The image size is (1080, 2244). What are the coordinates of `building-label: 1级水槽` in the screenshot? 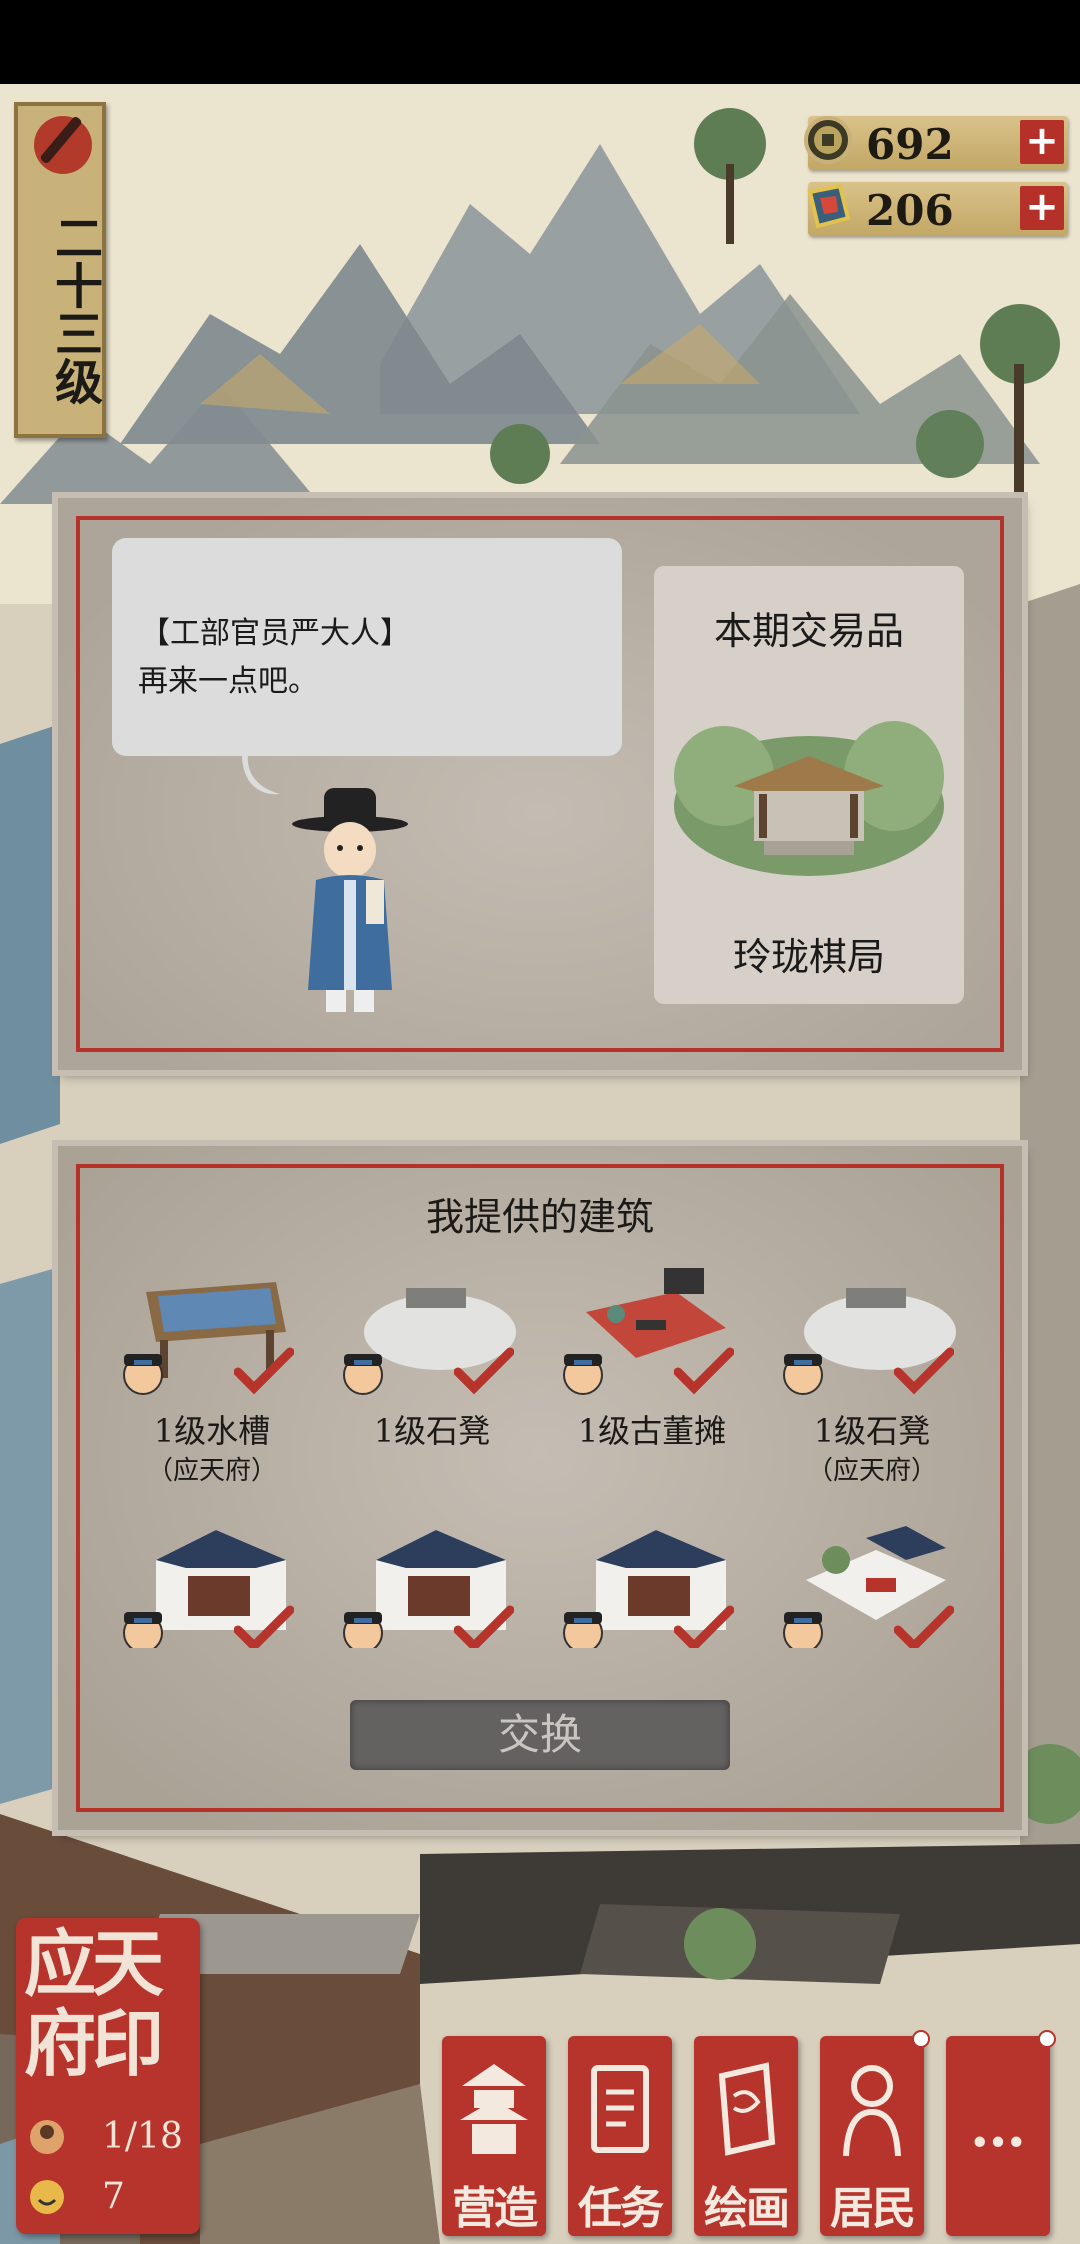 It's located at (212, 1431).